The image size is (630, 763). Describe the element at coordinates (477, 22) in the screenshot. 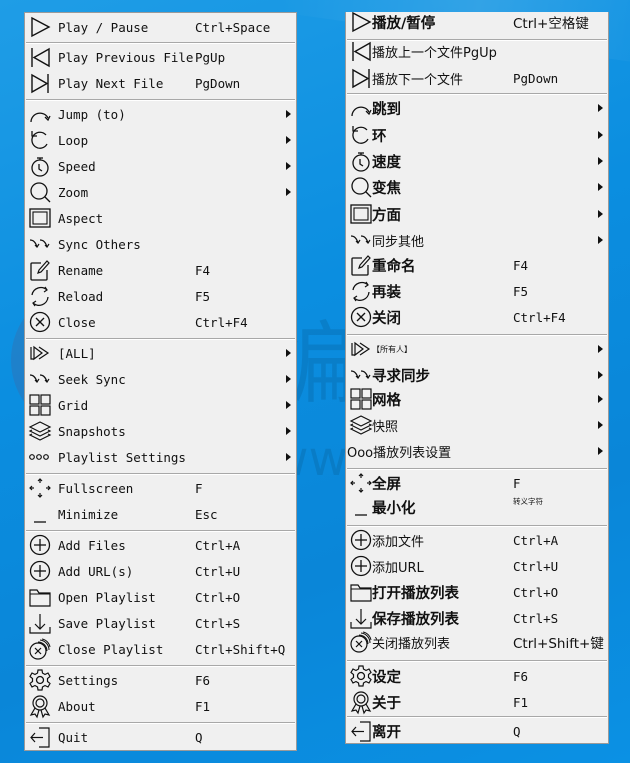

I see `menu-item-播放-暂停: 播放/暂停 Ctrl+空格键` at that location.